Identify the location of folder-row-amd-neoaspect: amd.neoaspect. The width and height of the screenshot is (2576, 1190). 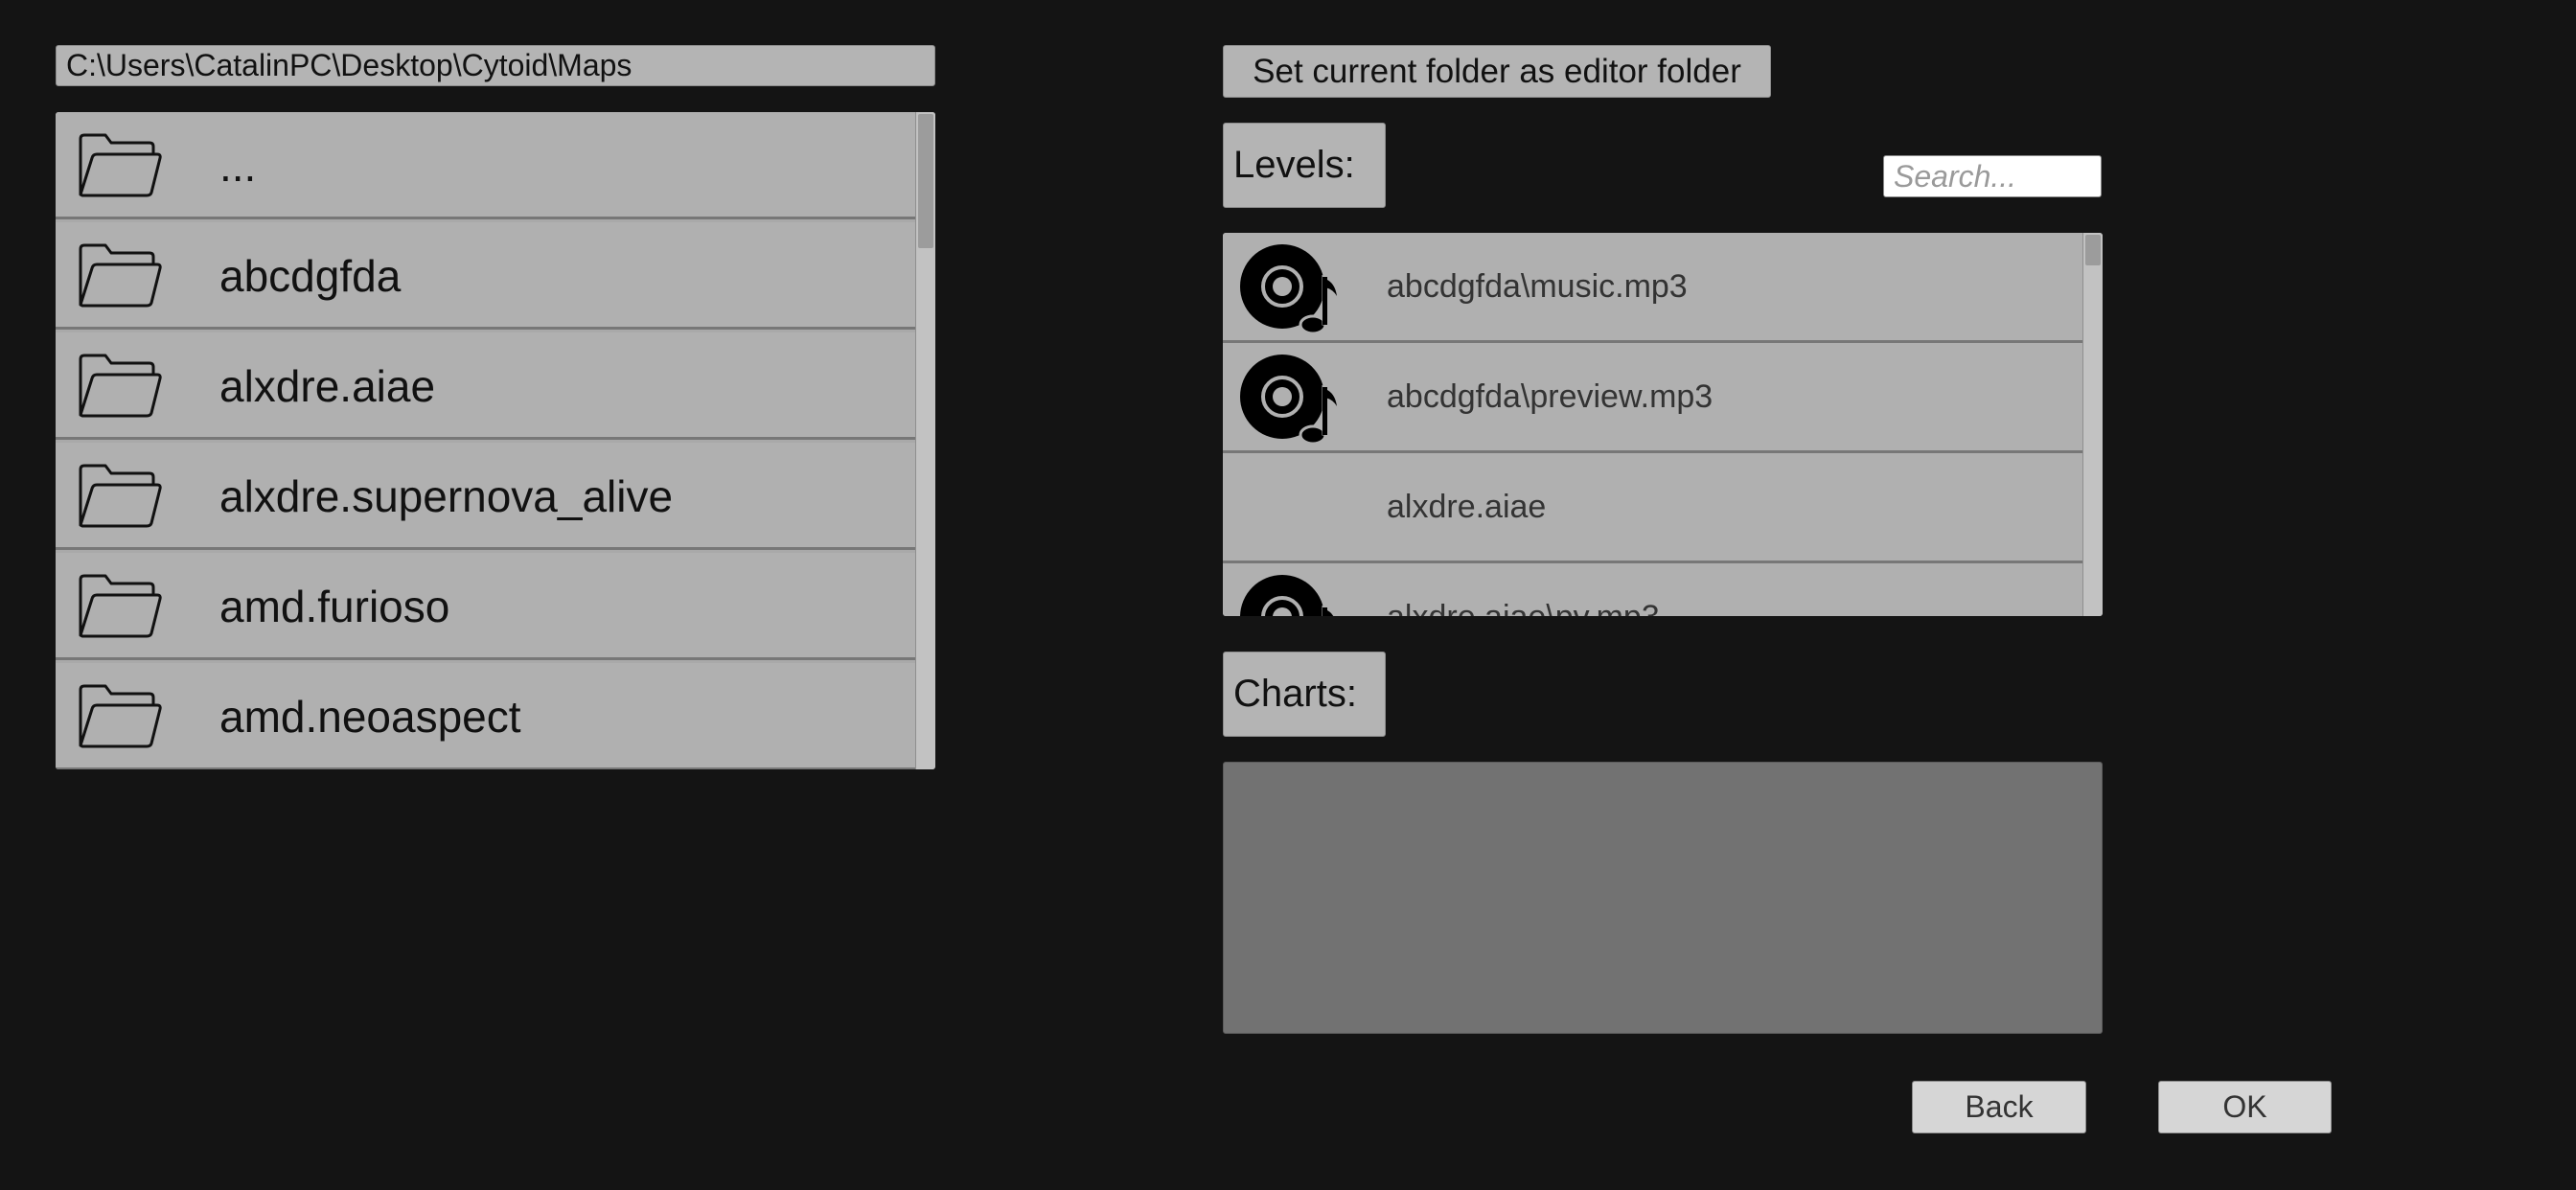
(485, 716).